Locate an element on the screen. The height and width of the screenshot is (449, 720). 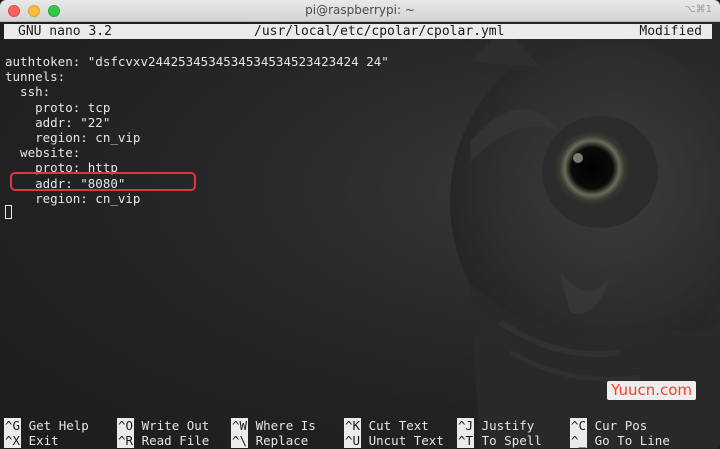
shortcut-cut-text: ^K Cut Text is located at coordinates (386, 425).